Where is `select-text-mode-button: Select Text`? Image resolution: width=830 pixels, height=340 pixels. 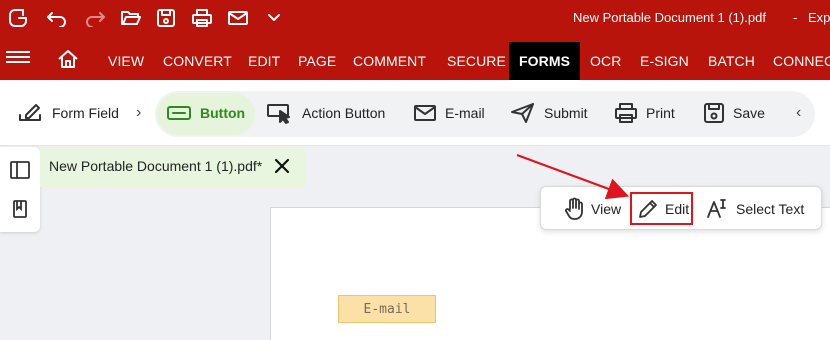
select-text-mode-button: Select Text is located at coordinates (755, 209).